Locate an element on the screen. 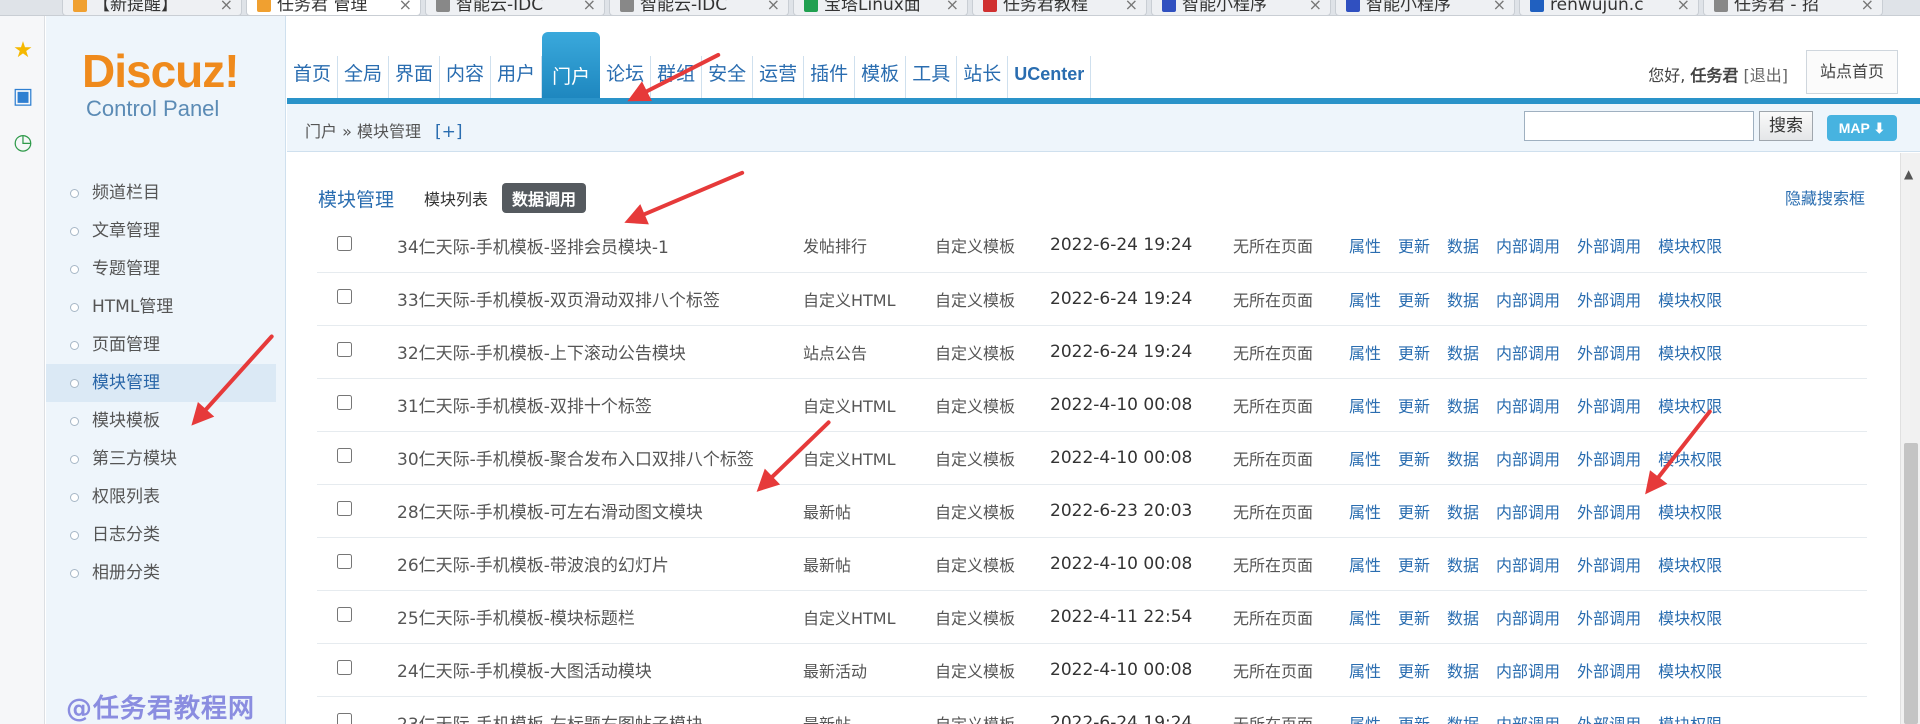  sidebar-item: 频道栏目 is located at coordinates (161, 193).